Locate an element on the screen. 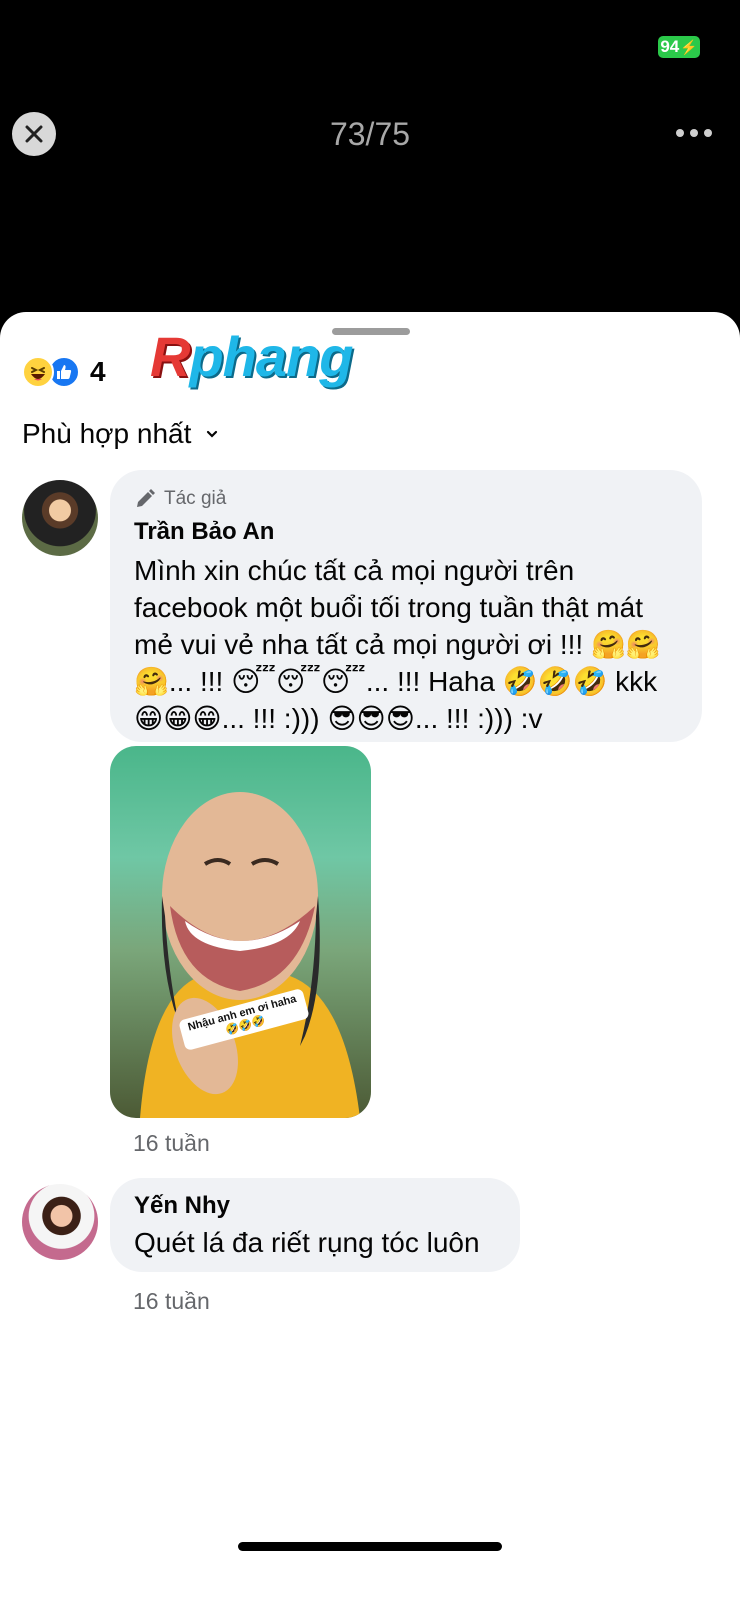 The width and height of the screenshot is (740, 1600). battery-indicator: 94 ⚡ is located at coordinates (679, 47).